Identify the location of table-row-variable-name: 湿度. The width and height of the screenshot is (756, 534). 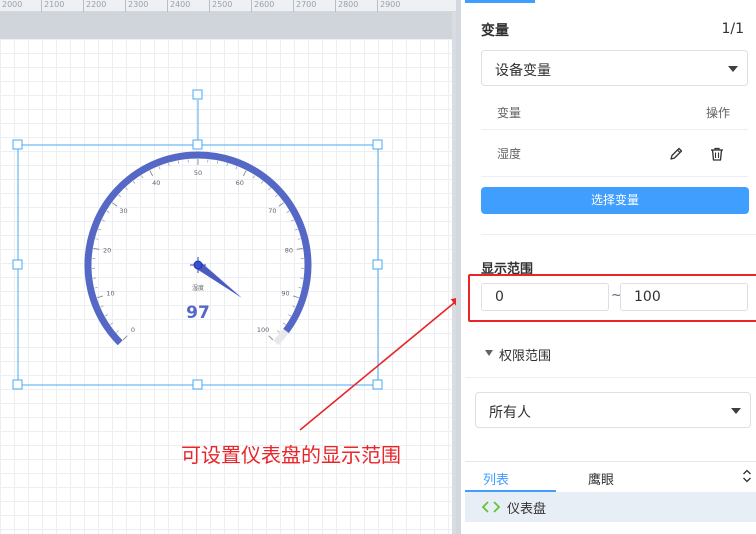
(509, 154).